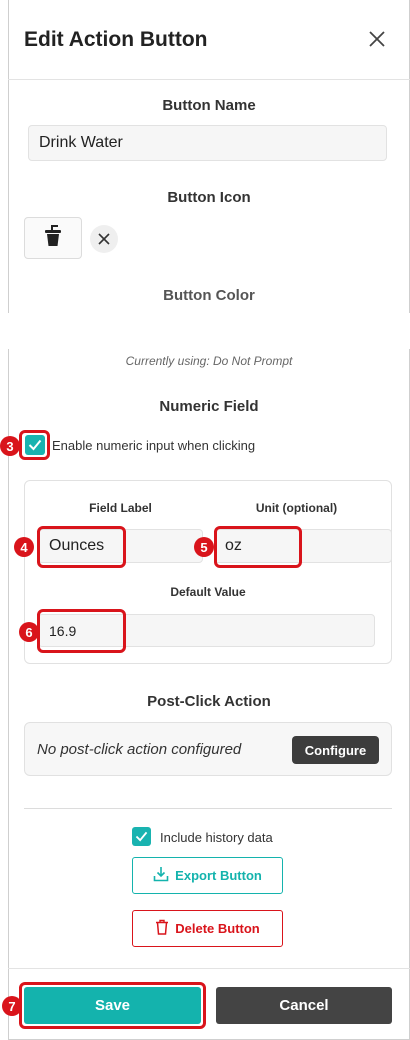  What do you see at coordinates (209, 105) in the screenshot?
I see `button-name-label: Button Name` at bounding box center [209, 105].